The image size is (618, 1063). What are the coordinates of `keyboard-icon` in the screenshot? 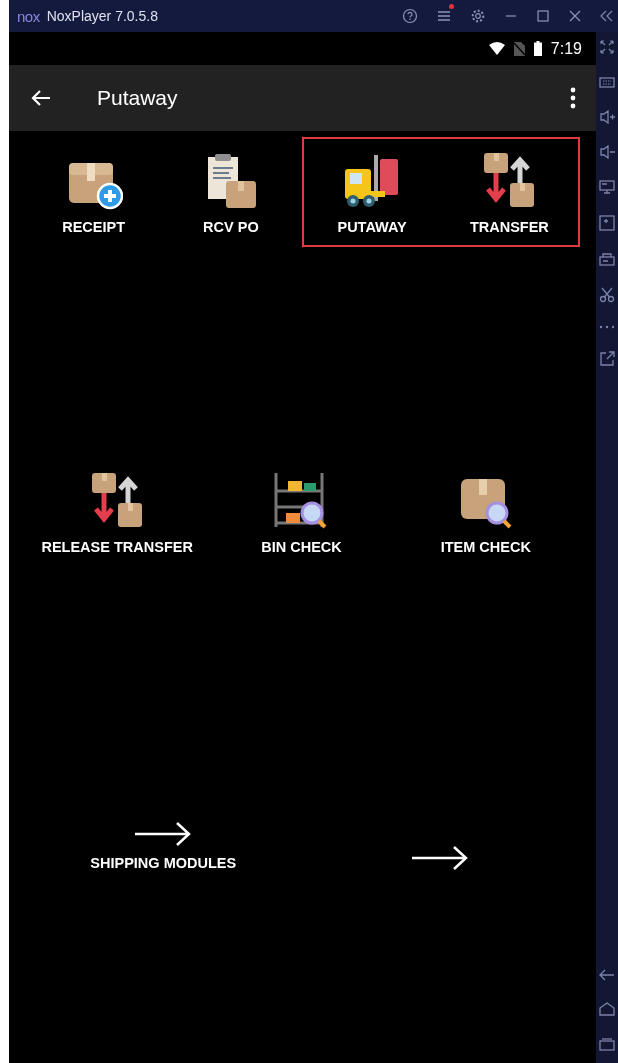 It's located at (607, 82).